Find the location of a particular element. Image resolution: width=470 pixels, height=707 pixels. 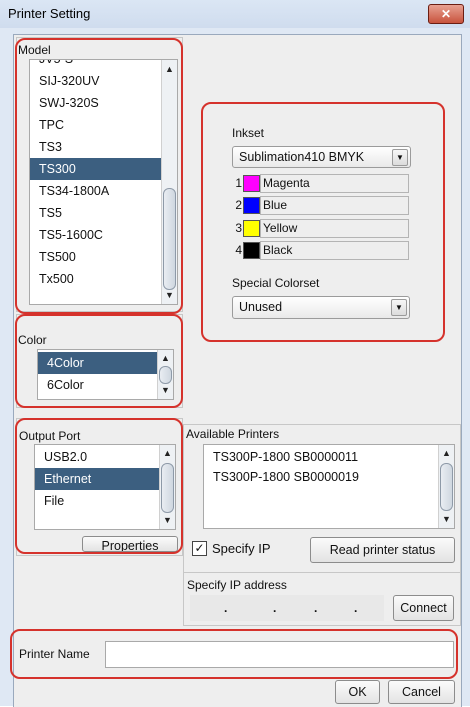

scroll-down-icon: ▼ is located at coordinates (446, 519).